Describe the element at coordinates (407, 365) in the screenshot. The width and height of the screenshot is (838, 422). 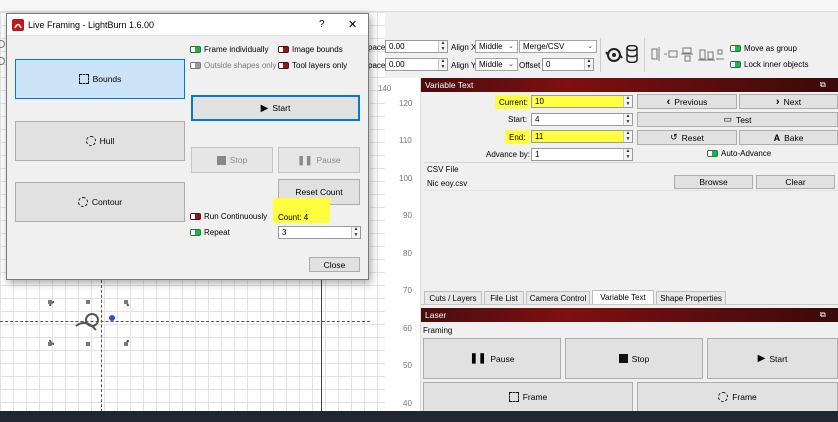
I see `ruler-mark: 50` at that location.